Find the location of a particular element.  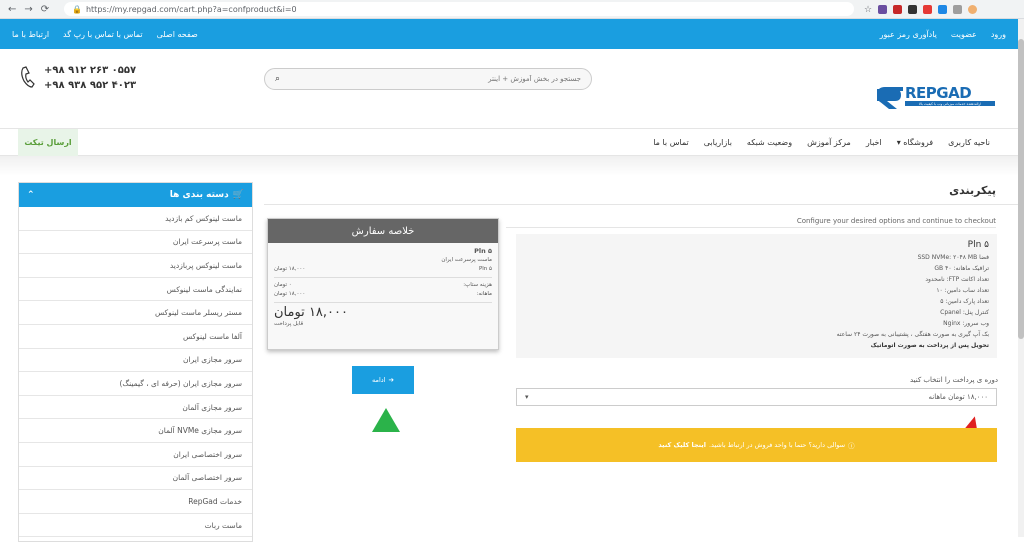

password-reminder-link: یادآوری رمز عبور is located at coordinates (908, 34).